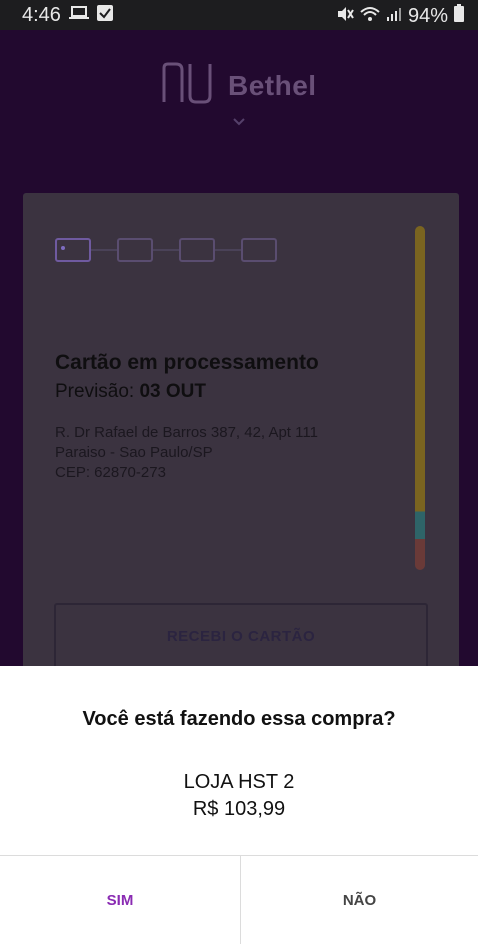 The image size is (478, 944). I want to click on brand-name: Bethel, so click(272, 85).